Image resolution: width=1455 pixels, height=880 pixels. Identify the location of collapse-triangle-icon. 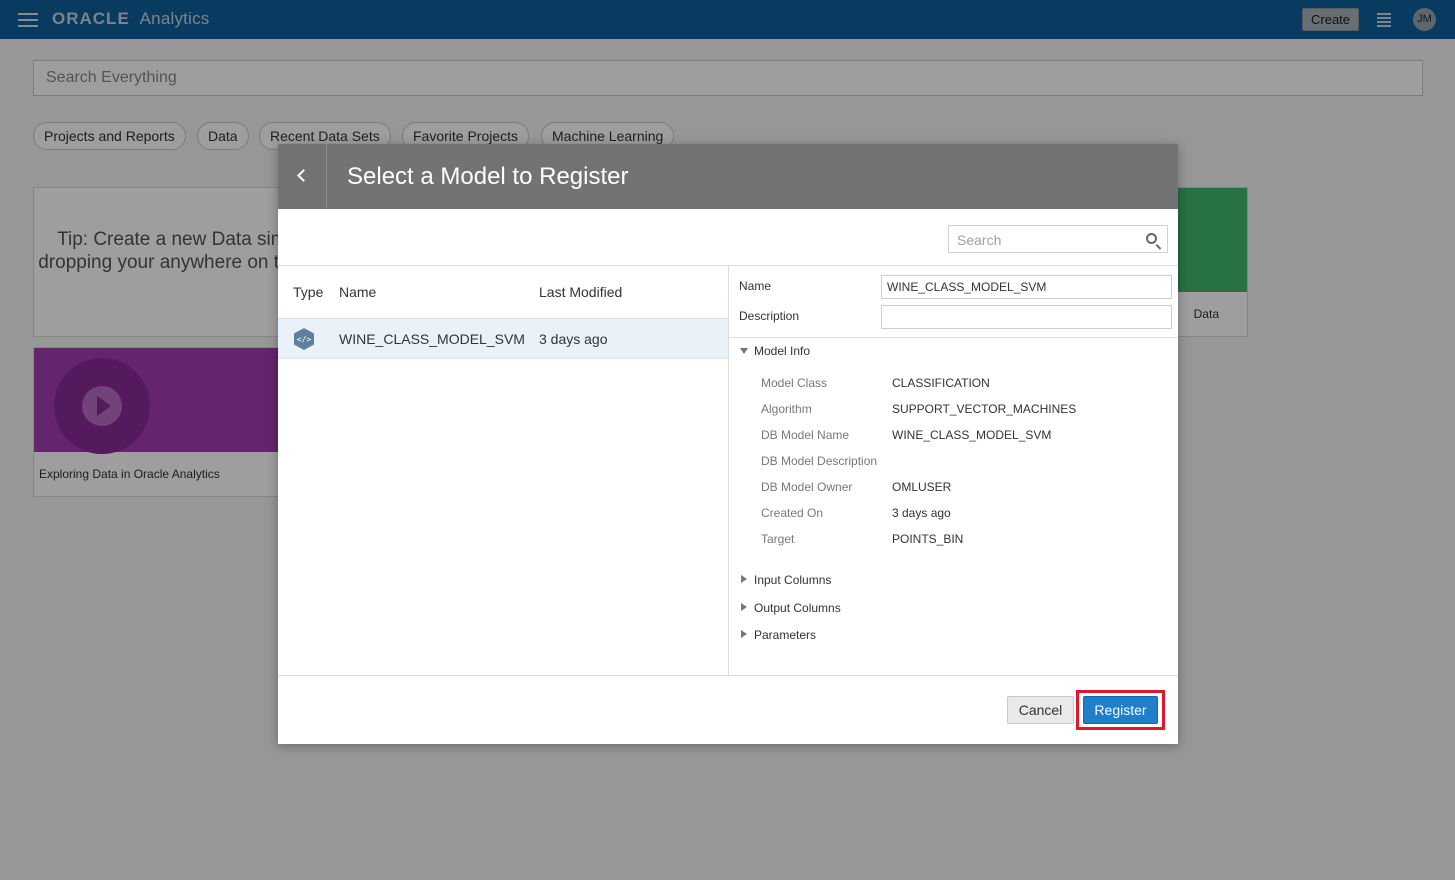
(744, 351).